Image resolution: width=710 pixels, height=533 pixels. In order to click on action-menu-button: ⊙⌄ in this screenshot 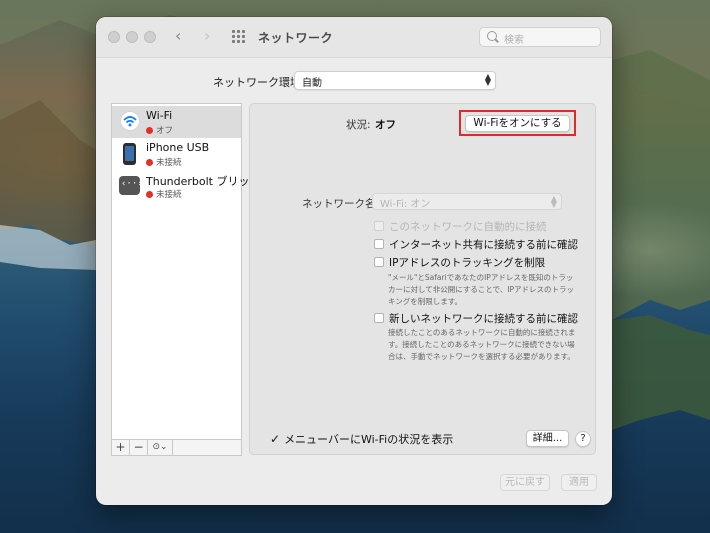, I will do `click(160, 447)`.